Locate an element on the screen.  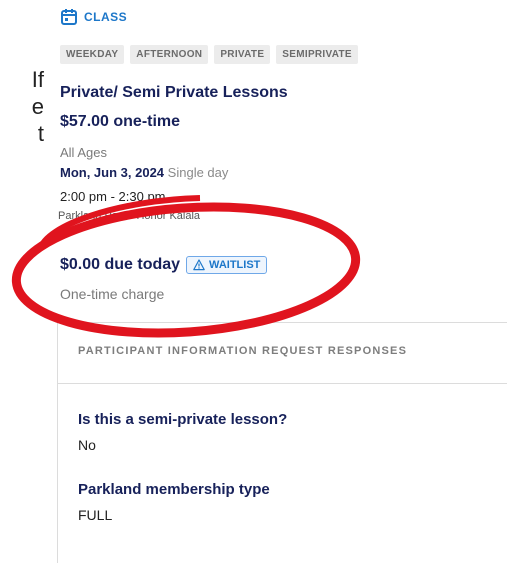
waitlist-label: WAITLIST is located at coordinates (235, 265).